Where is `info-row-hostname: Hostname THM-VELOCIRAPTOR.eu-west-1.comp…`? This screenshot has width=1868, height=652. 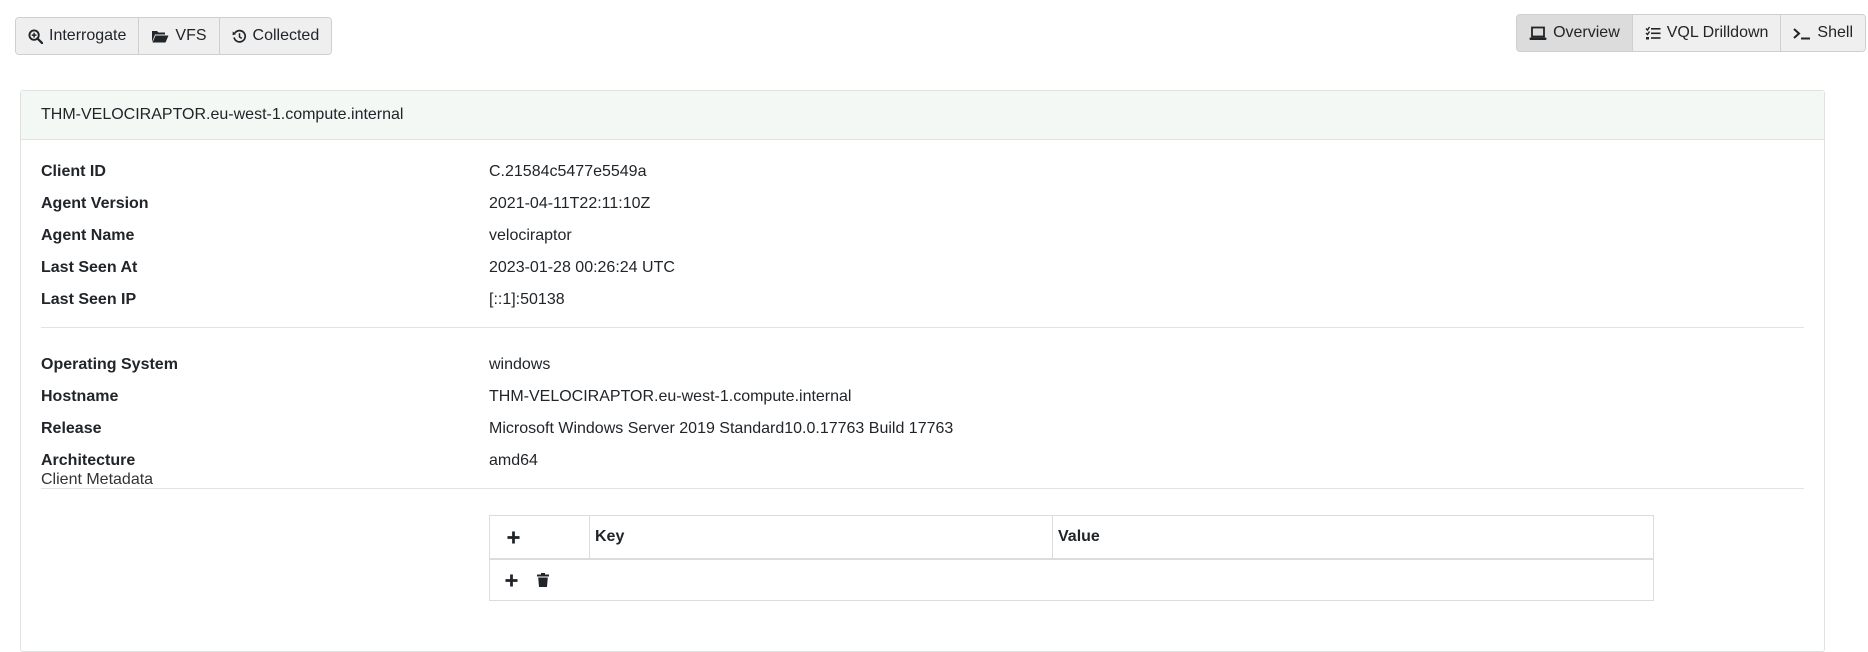 info-row-hostname: Hostname THM-VELOCIRAPTOR.eu-west-1.comp… is located at coordinates (446, 397).